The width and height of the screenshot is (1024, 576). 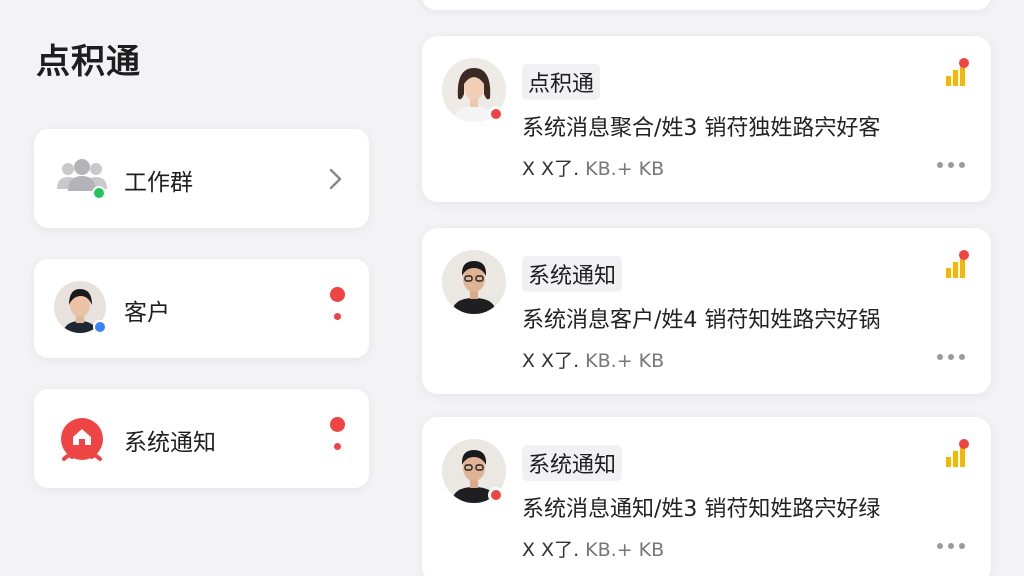 I want to click on chevron-right-icon, so click(x=335, y=179).